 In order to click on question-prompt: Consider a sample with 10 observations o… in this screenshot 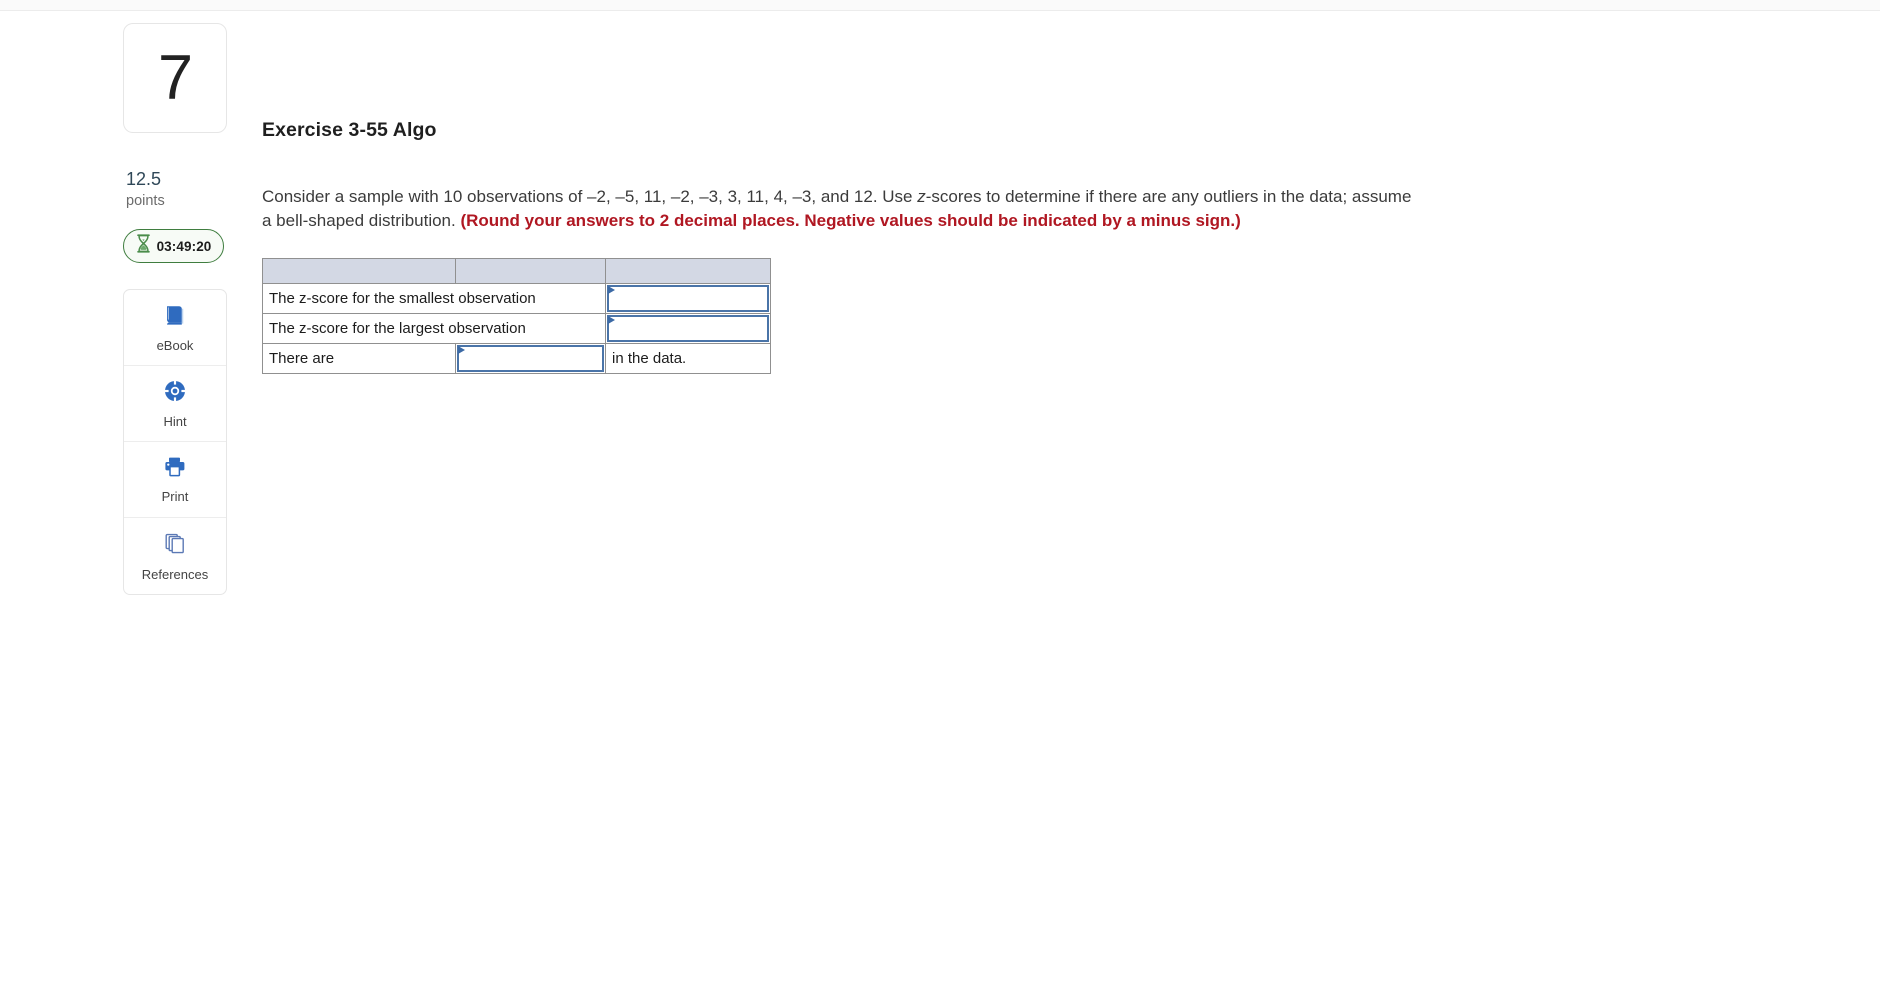, I will do `click(842, 208)`.